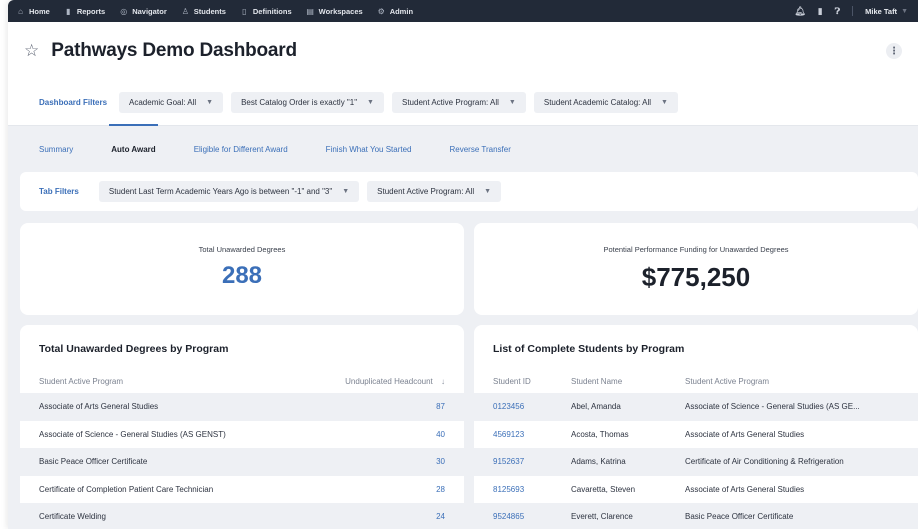  Describe the element at coordinates (820, 11) in the screenshot. I see `chat-icon: ▮` at that location.